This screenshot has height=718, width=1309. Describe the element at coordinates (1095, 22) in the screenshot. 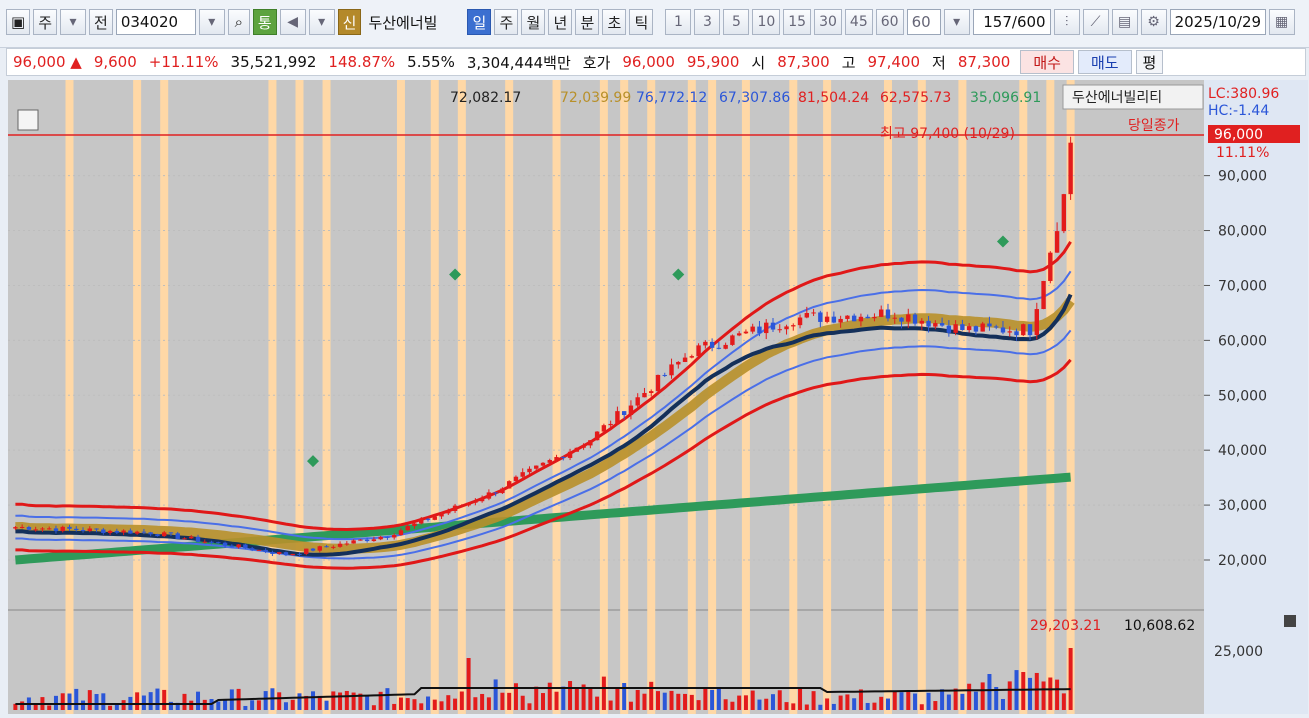

I see `line-tool-icon: ⟋` at that location.